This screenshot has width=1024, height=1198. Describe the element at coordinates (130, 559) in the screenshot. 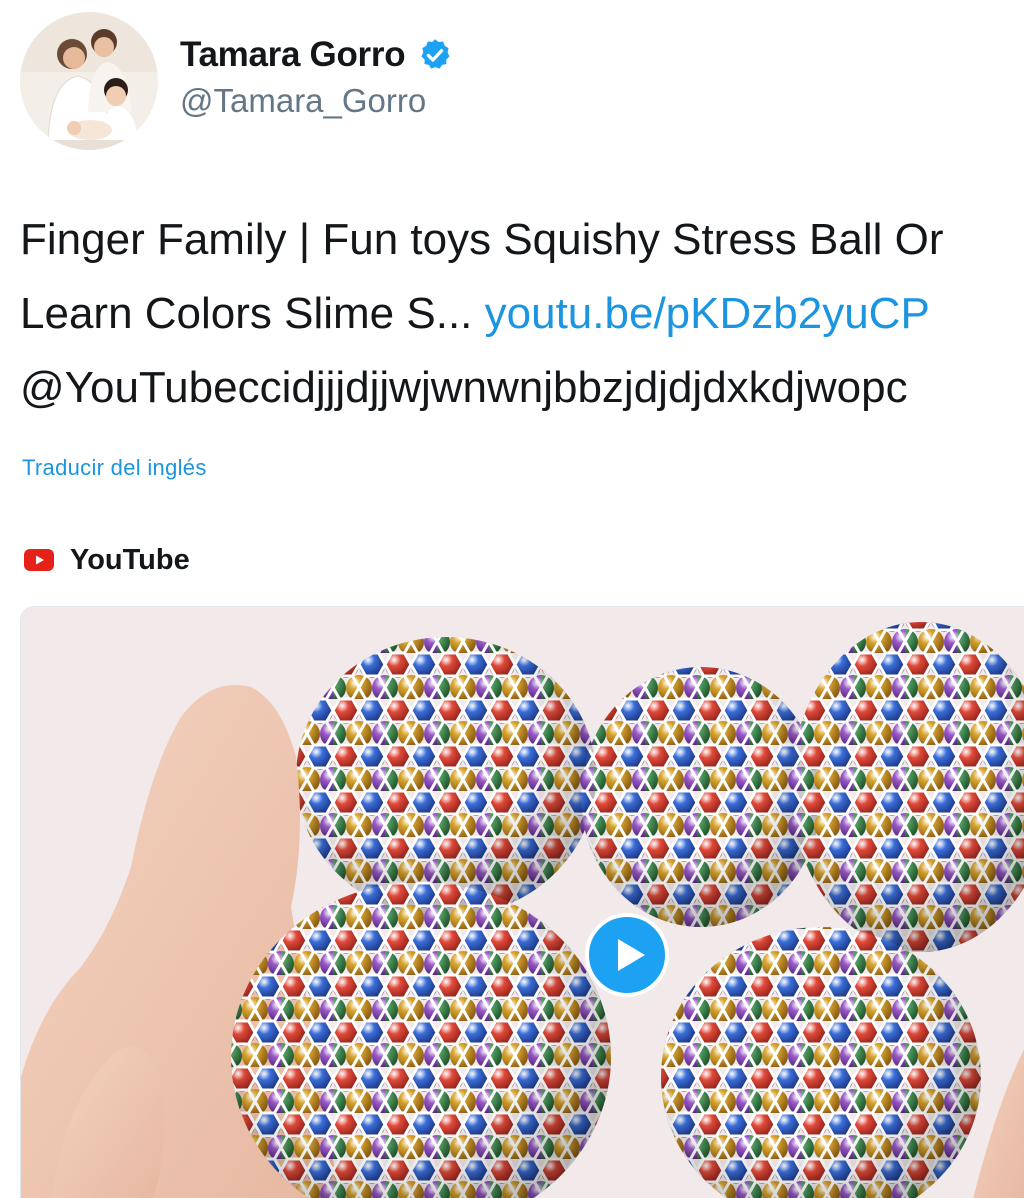

I see `card-source-name: YouTube` at that location.